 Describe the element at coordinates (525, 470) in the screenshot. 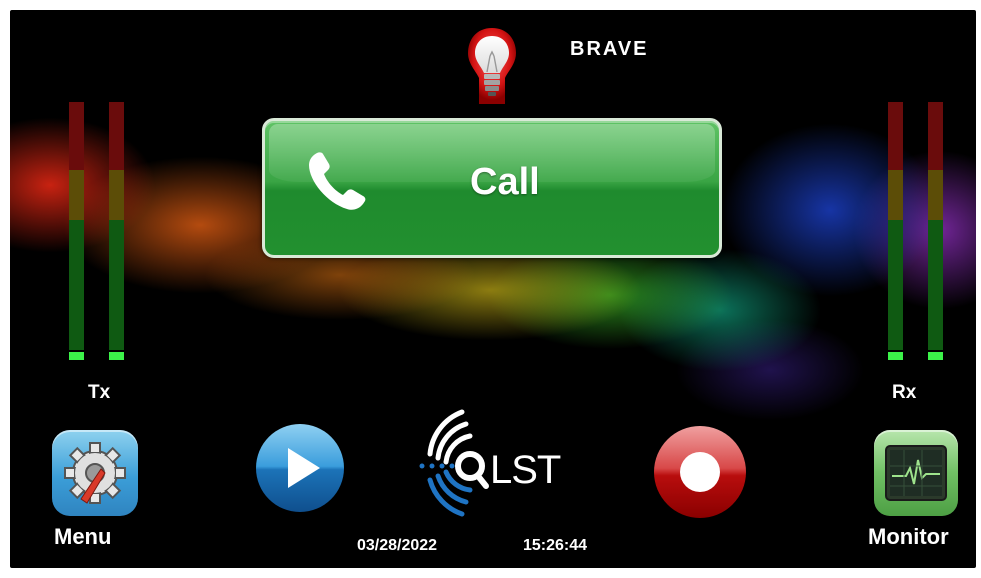

I see `logo-text: LST` at that location.